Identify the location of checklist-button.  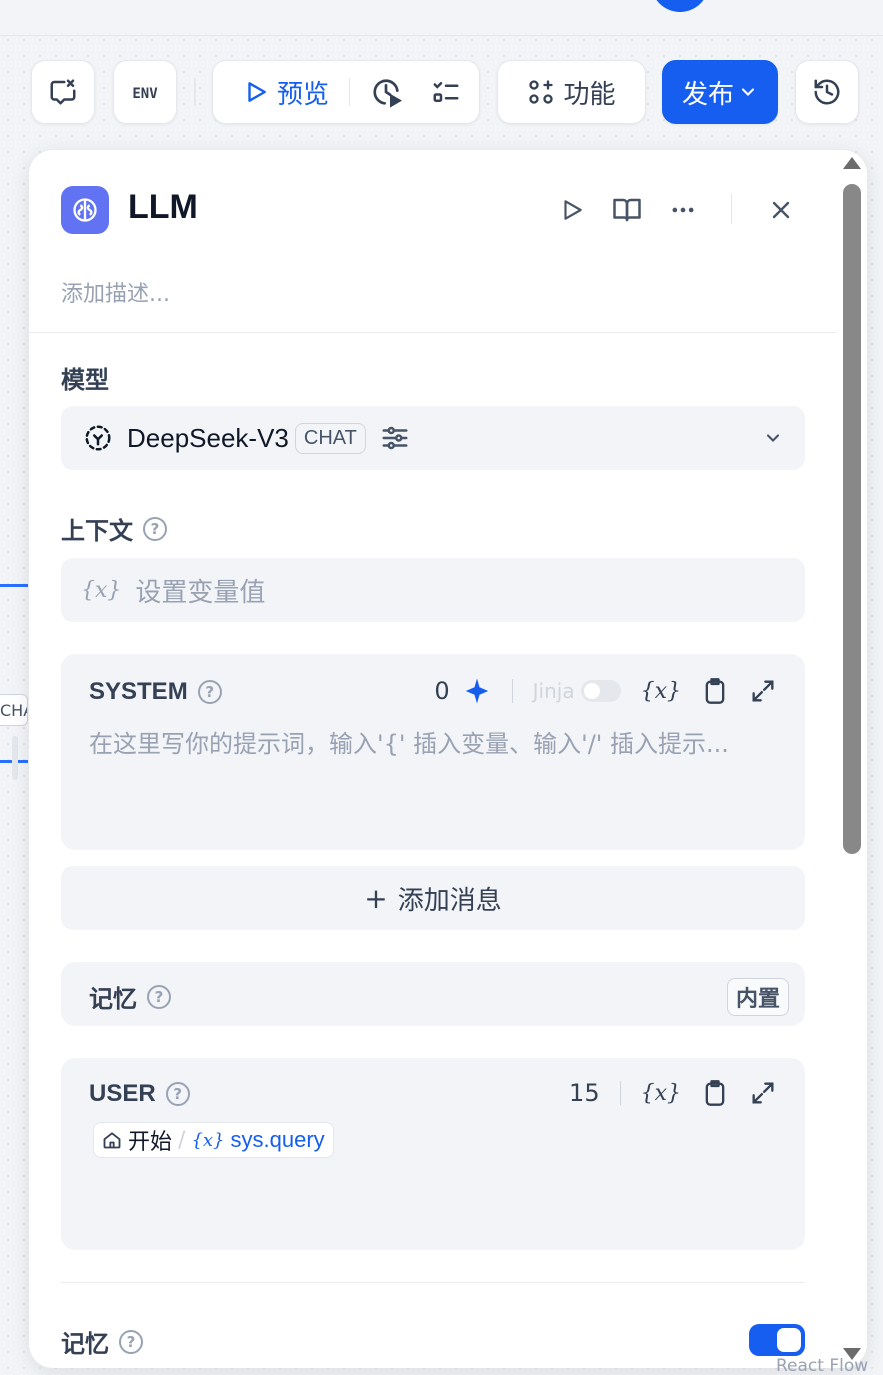
(446, 92).